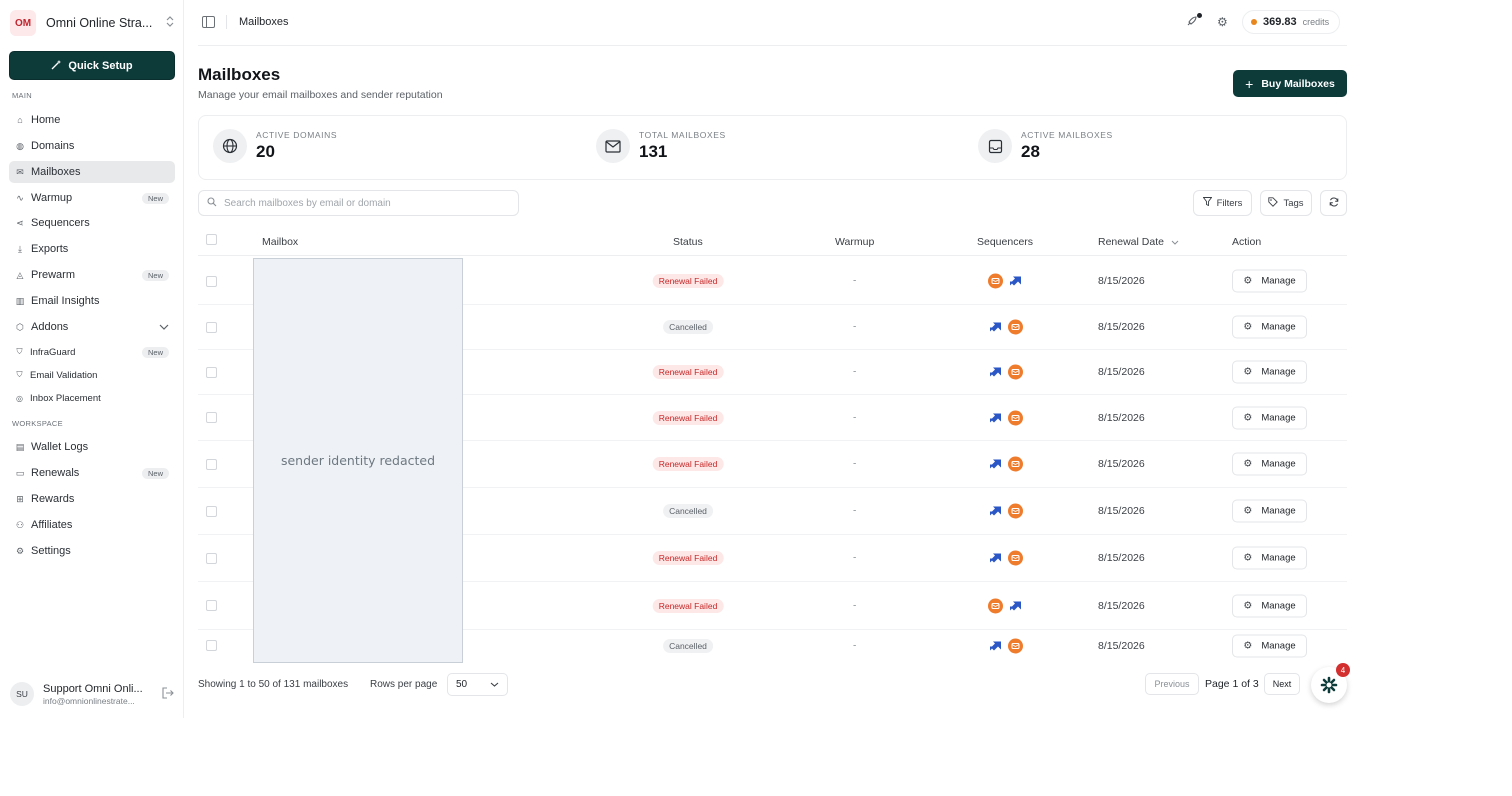  Describe the element at coordinates (20, 524) in the screenshot. I see `users-icon: ⚇` at that location.